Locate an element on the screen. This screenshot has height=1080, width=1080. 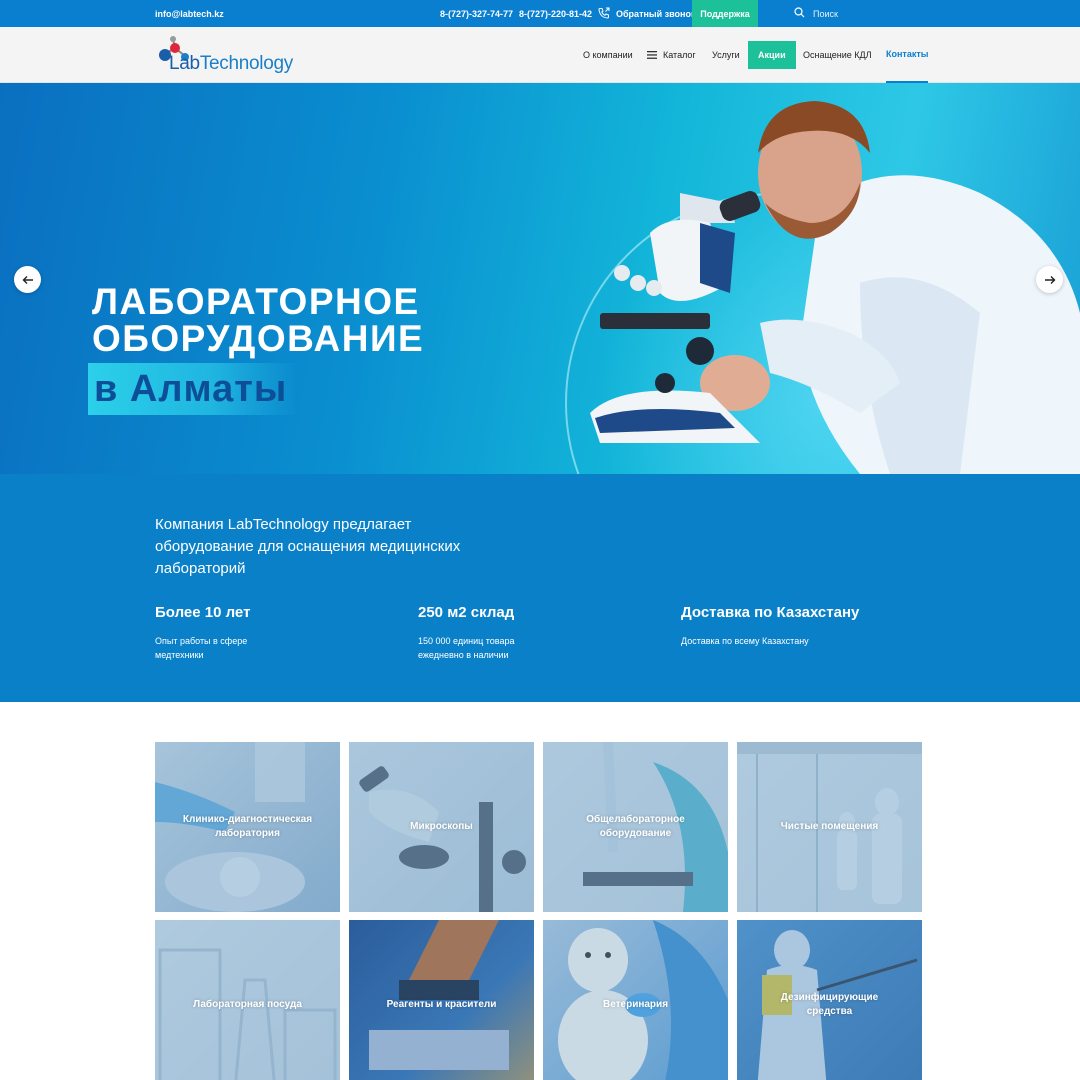
category-label: Ветеринария is located at coordinates (635, 1004).